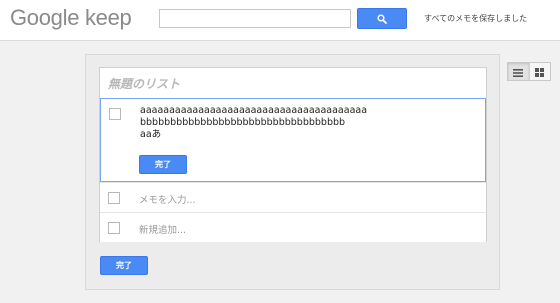 This screenshot has width=560, height=303. What do you see at coordinates (115, 114) in the screenshot?
I see `item-checkbox` at bounding box center [115, 114].